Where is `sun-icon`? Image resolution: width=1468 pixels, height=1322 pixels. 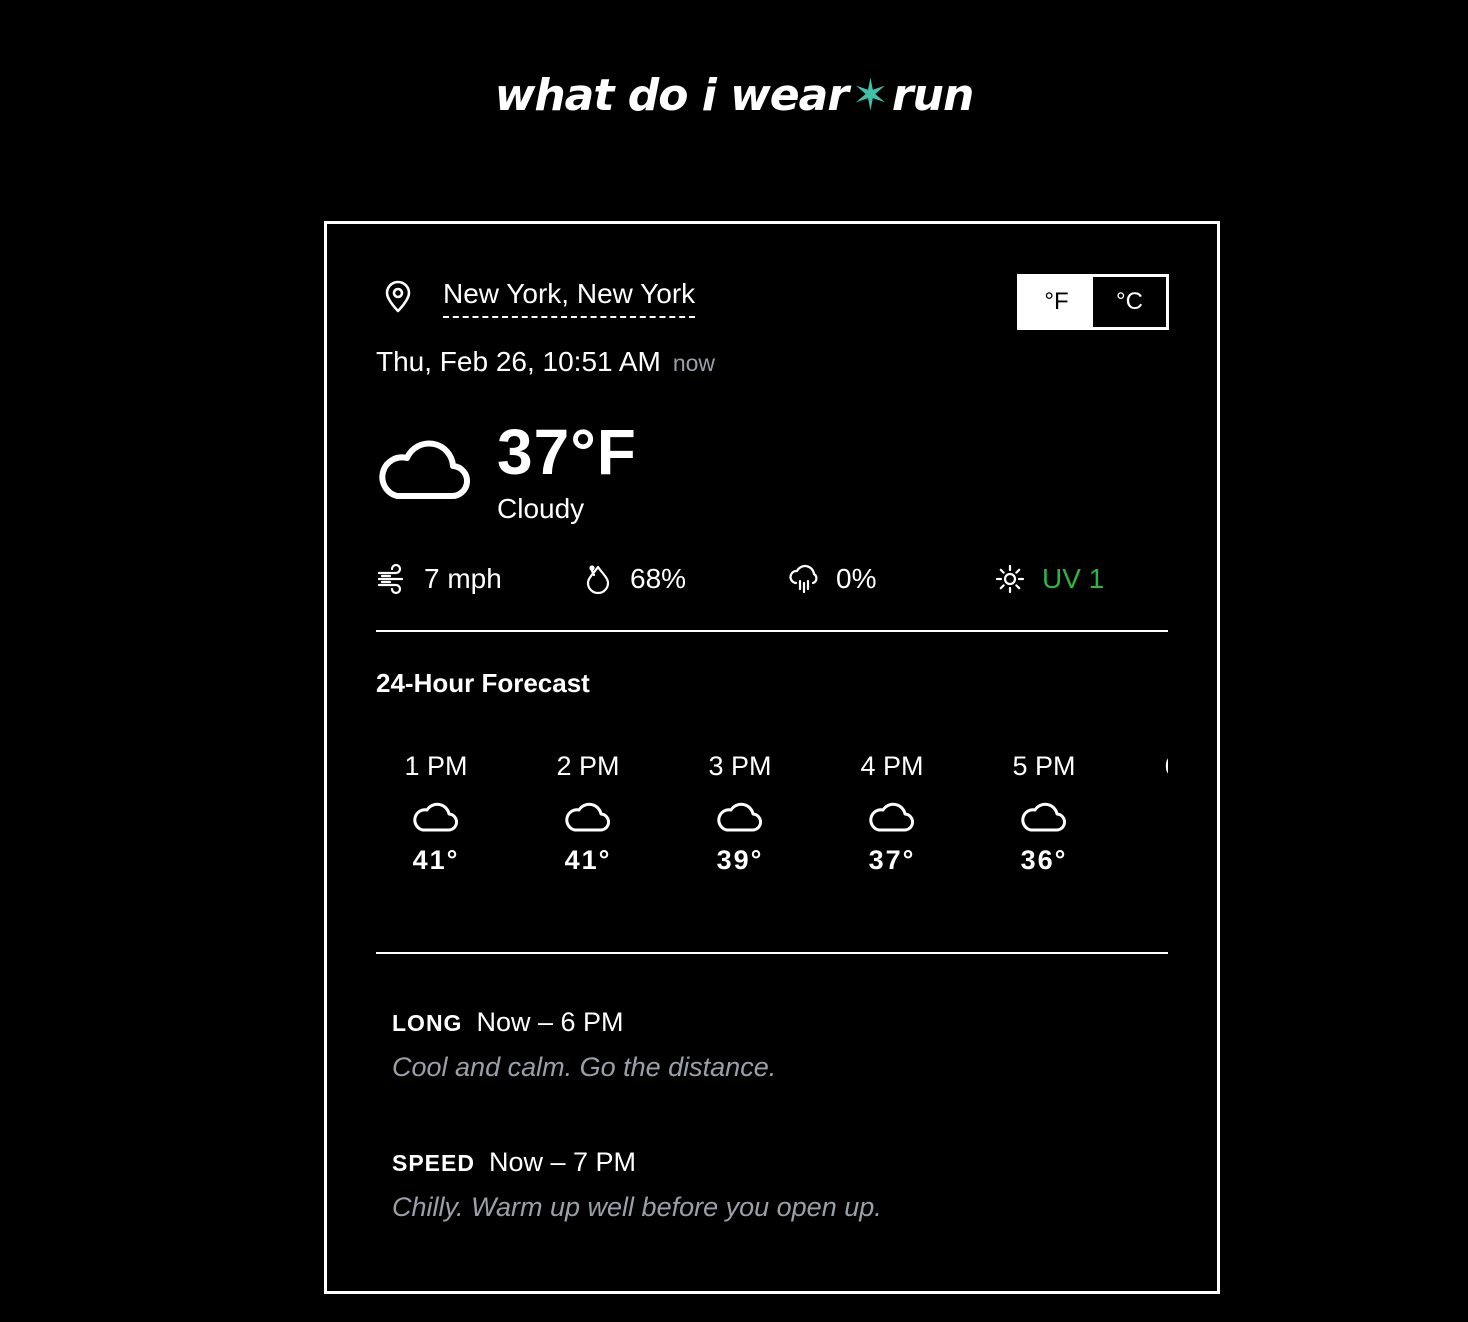
sun-icon is located at coordinates (1010, 579).